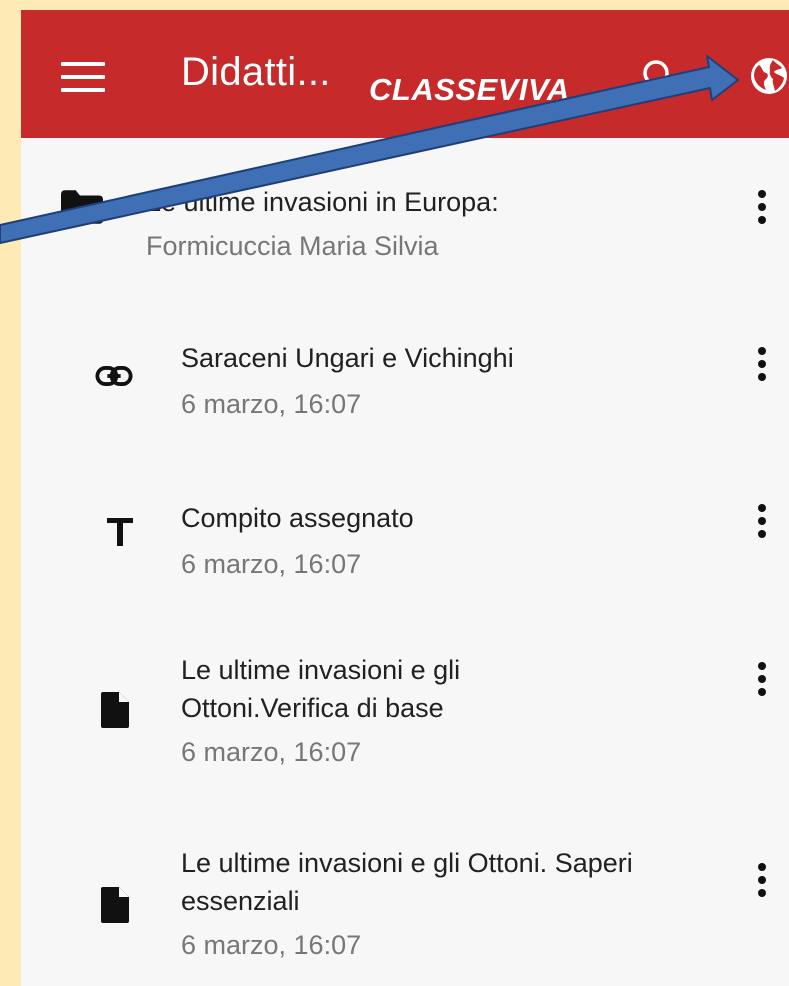 Image resolution: width=789 pixels, height=986 pixels. What do you see at coordinates (114, 376) in the screenshot?
I see `link-icon` at bounding box center [114, 376].